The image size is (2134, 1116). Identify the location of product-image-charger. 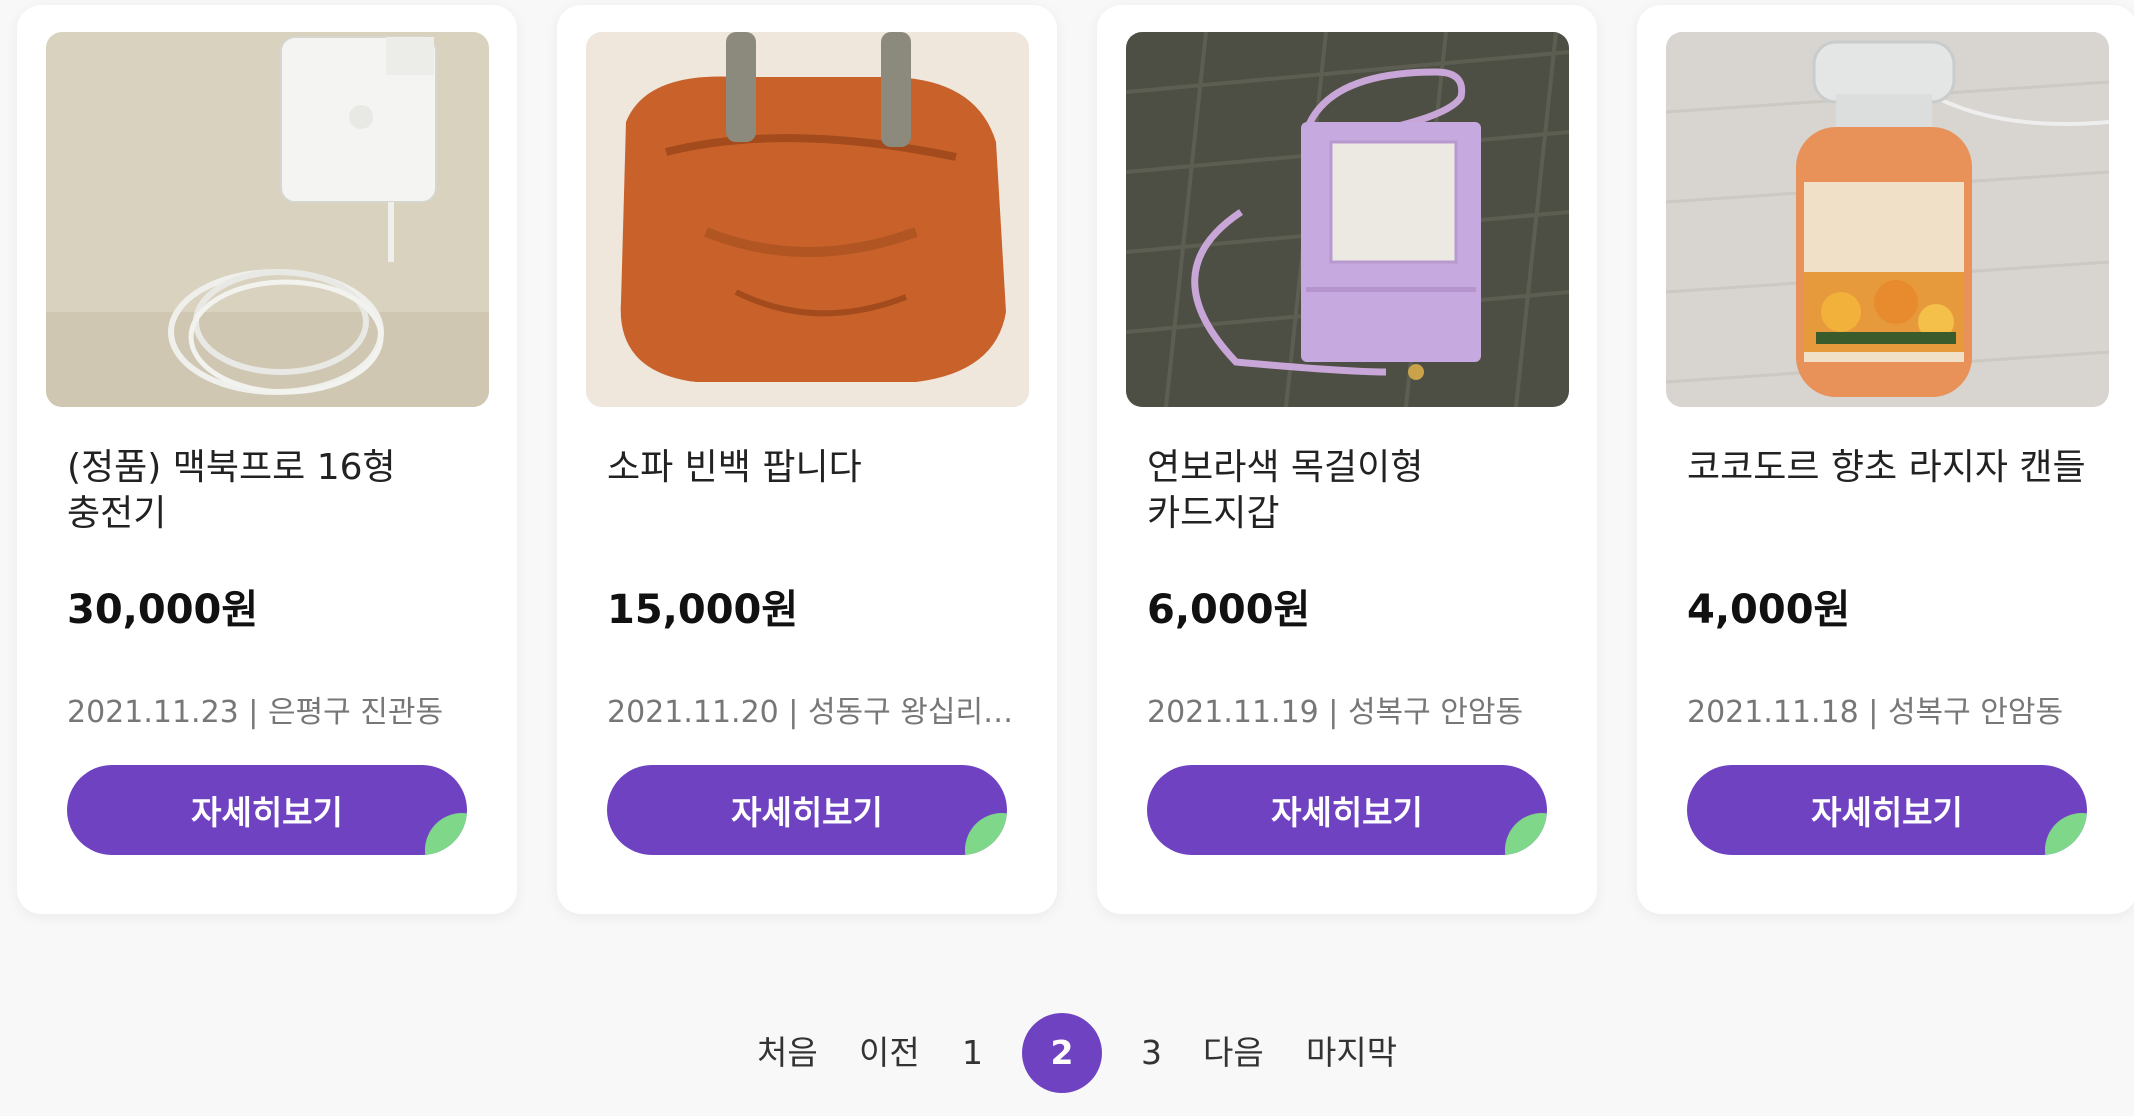
(267, 219).